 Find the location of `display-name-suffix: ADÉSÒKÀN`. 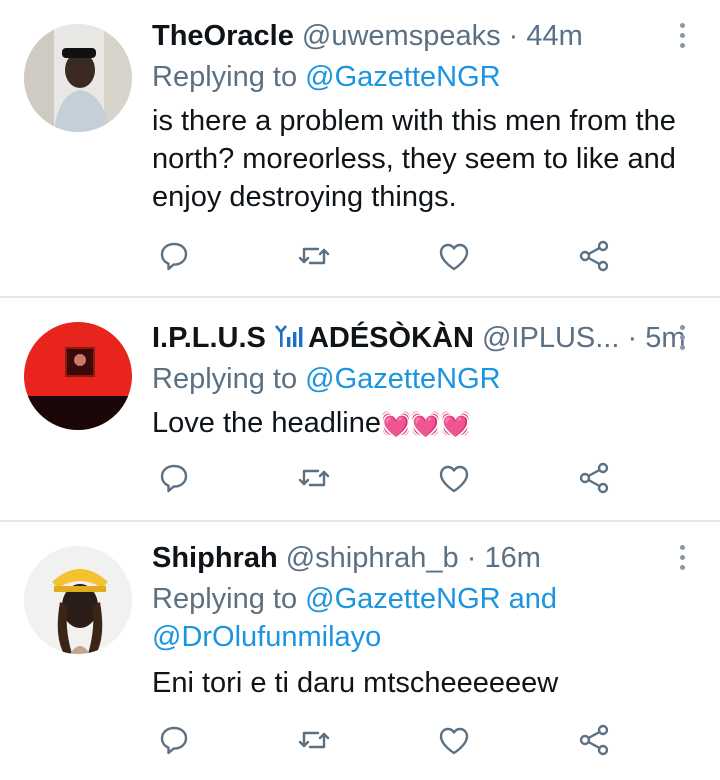

display-name-suffix: ADÉSÒKÀN is located at coordinates (391, 338).